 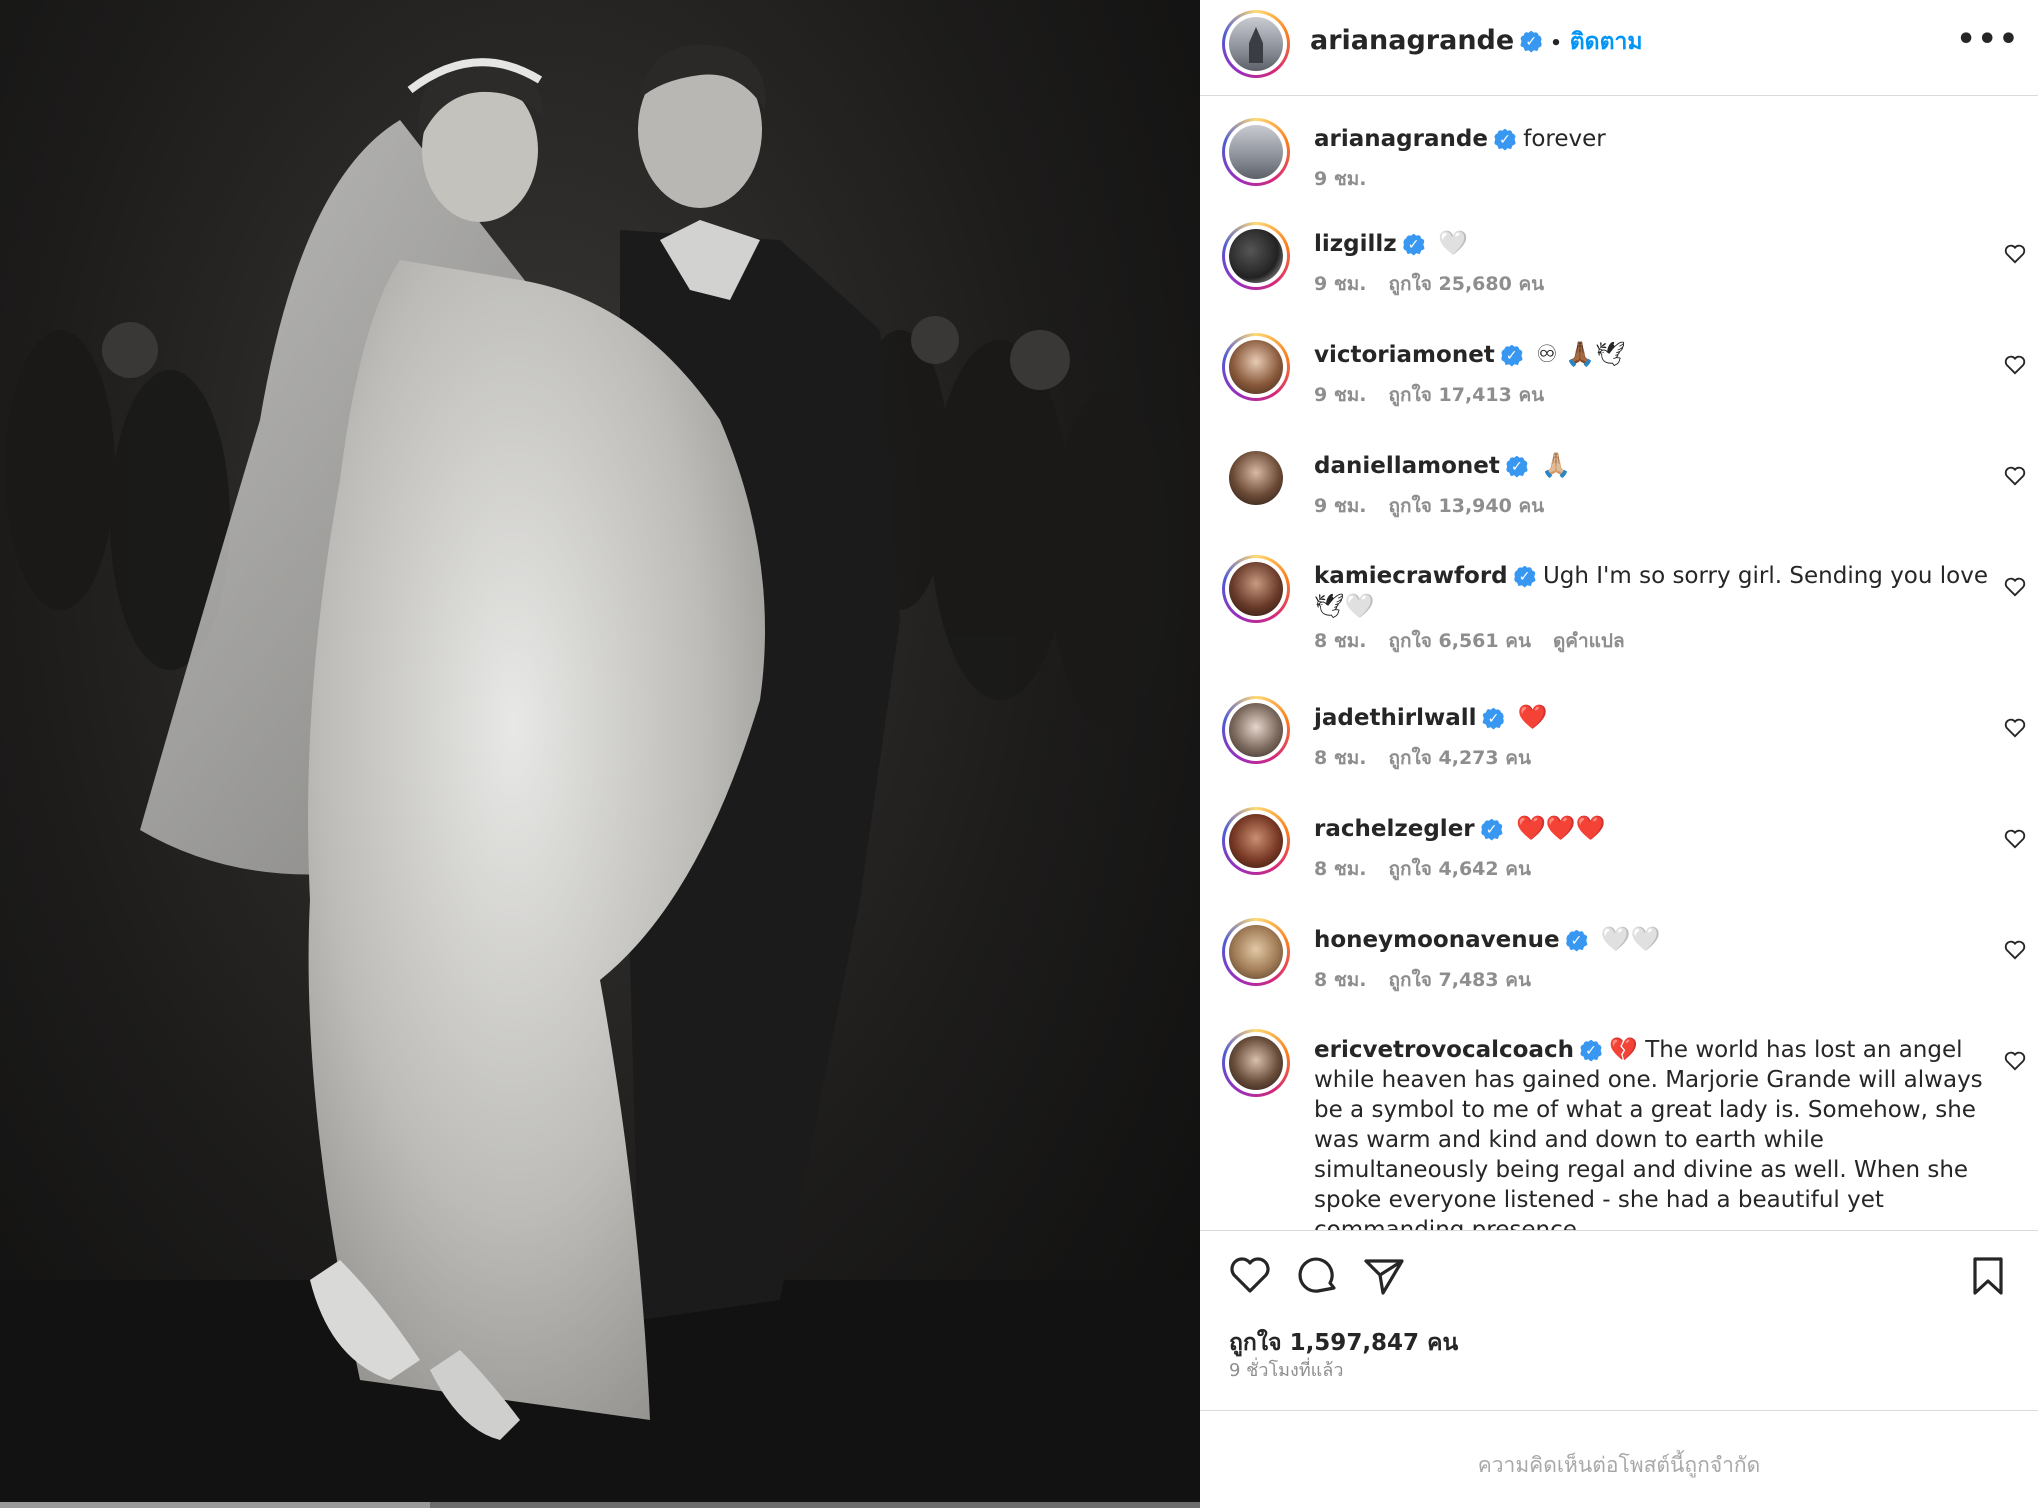 What do you see at coordinates (1466, 506) in the screenshot?
I see `comment-likes: ถูกใจ 13,940 คน` at bounding box center [1466, 506].